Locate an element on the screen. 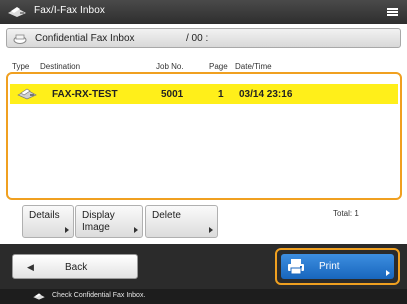  job-page-count: 1 is located at coordinates (221, 94).